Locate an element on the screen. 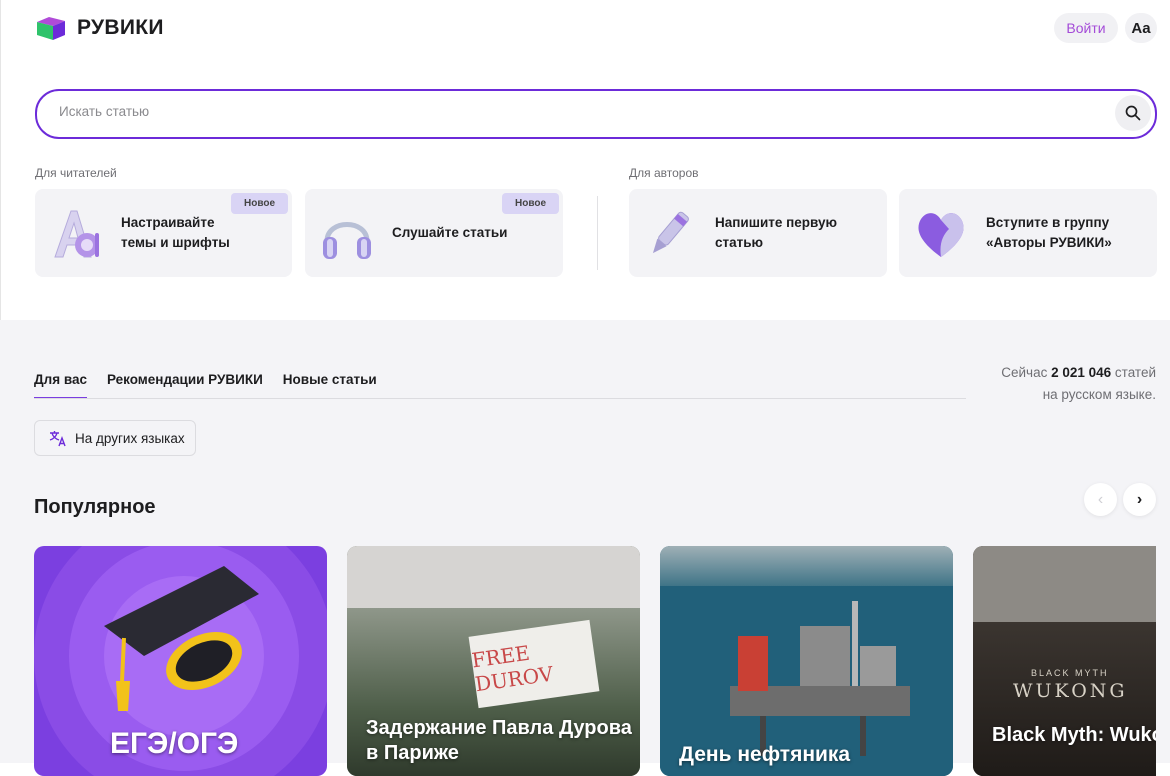  section-divider is located at coordinates (597, 233).